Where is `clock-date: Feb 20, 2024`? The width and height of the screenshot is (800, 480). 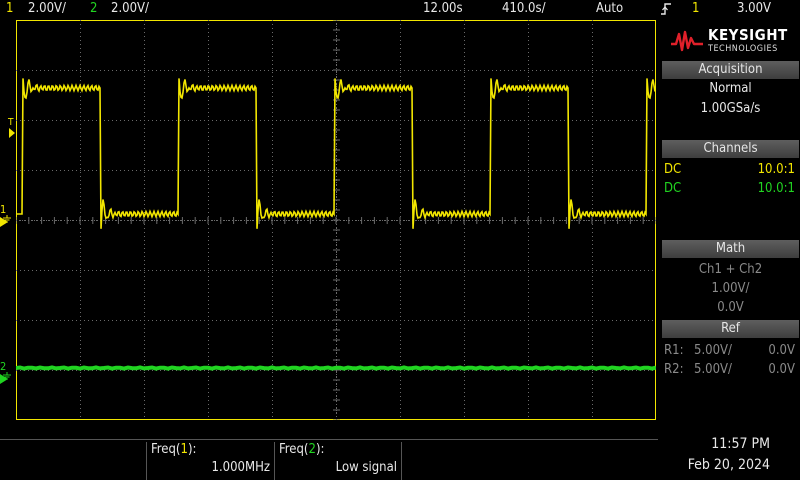
clock-date: Feb 20, 2024 is located at coordinates (728, 465).